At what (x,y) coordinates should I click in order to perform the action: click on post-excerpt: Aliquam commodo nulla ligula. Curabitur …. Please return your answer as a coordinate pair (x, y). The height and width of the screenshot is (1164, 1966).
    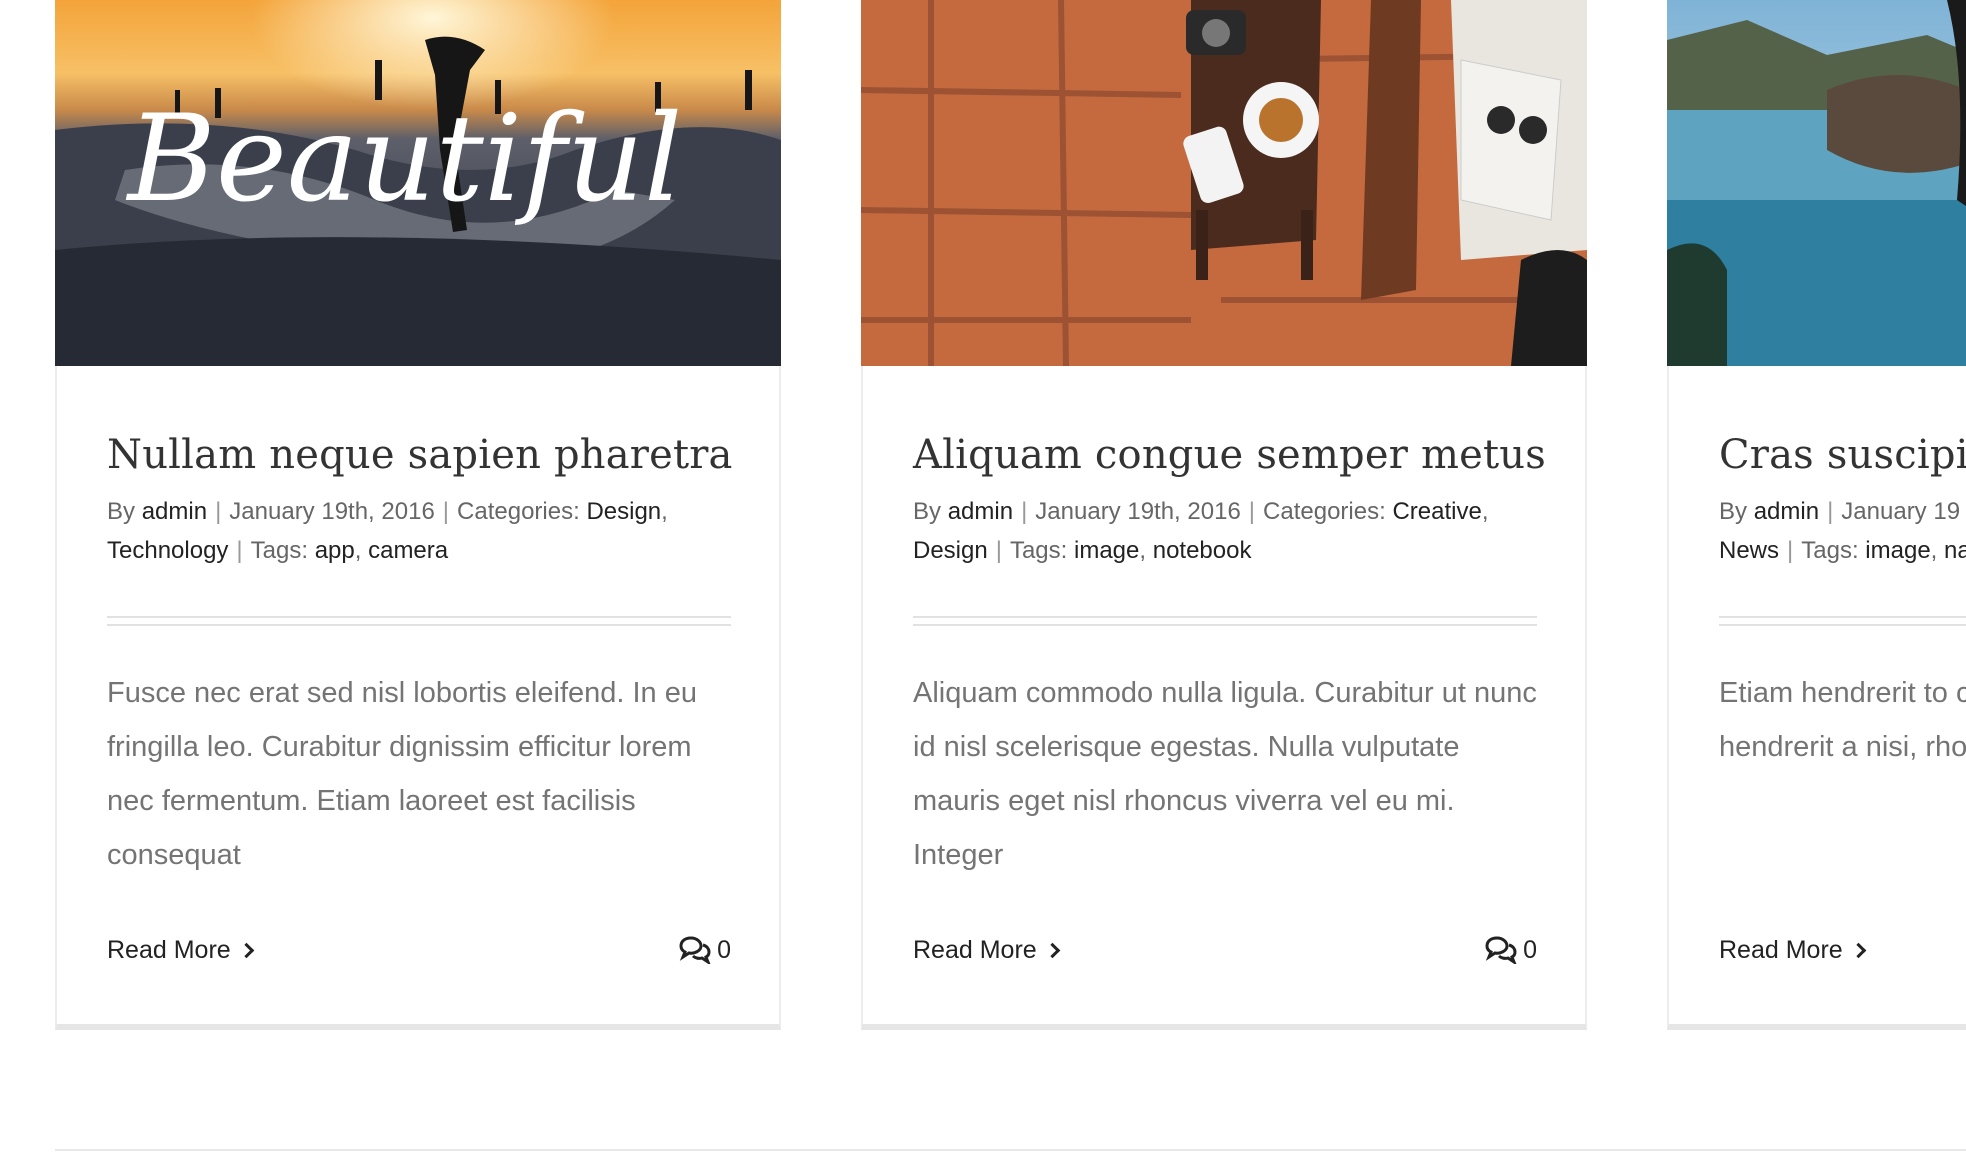
    Looking at the image, I should click on (1225, 774).